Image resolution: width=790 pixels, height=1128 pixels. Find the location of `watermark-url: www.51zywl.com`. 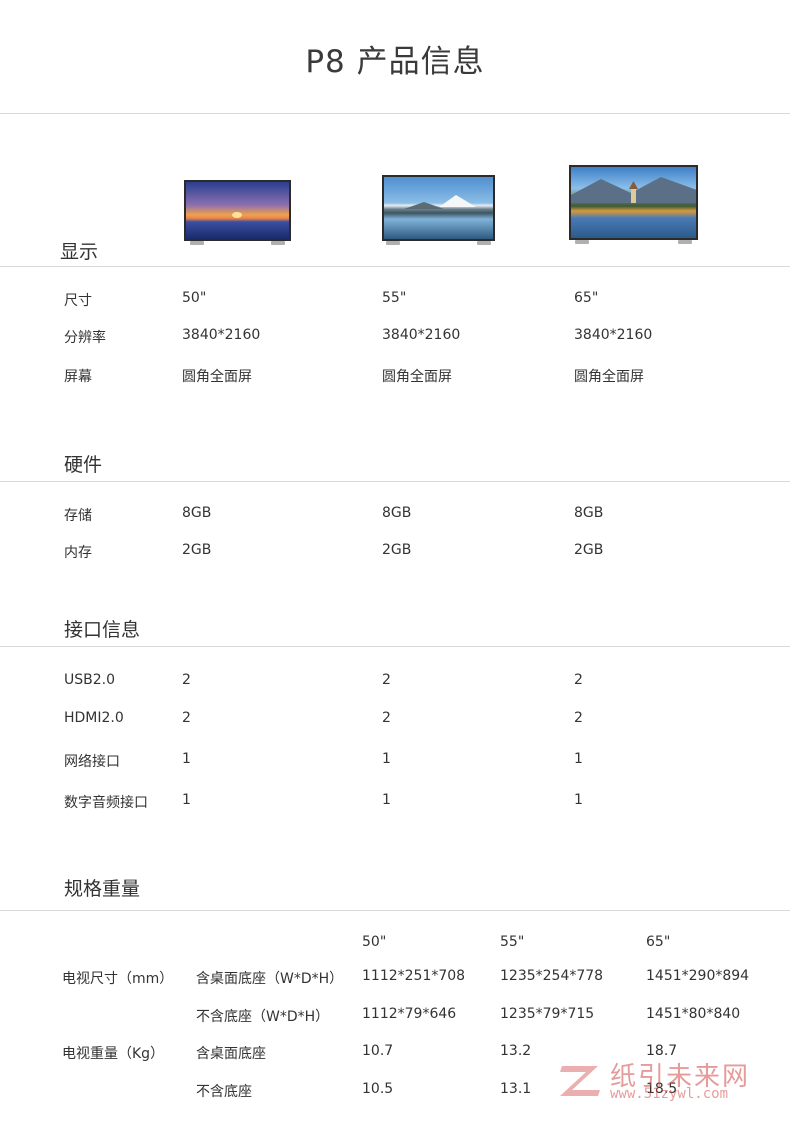

watermark-url: www.51zywl.com is located at coordinates (669, 1094).